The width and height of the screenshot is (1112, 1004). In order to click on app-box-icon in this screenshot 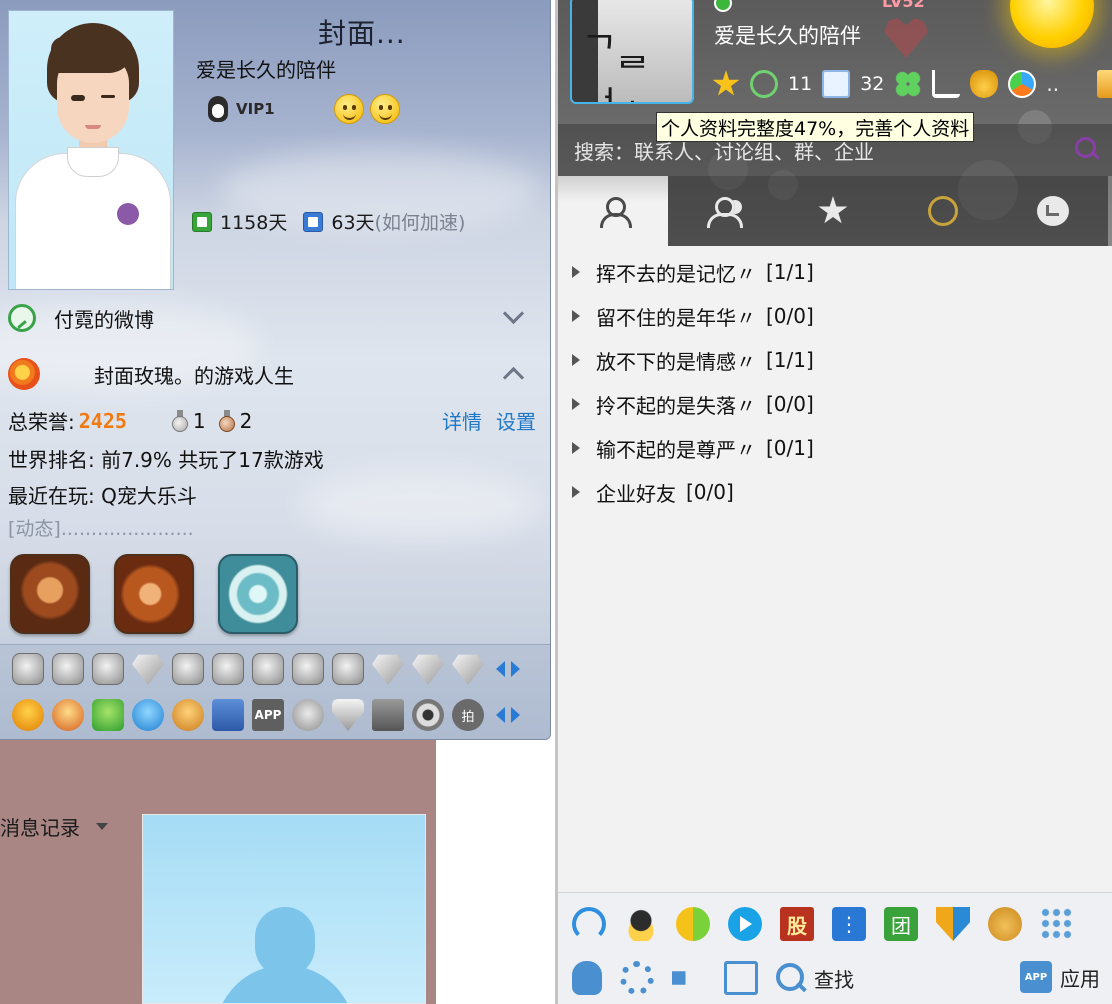, I will do `click(1104, 84)`.